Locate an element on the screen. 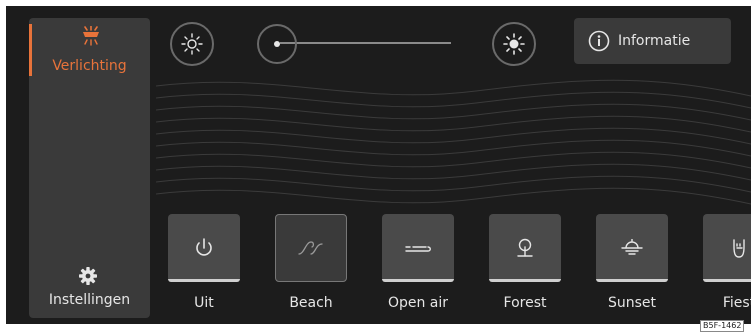 Image resolution: width=751 pixels, height=332 pixels. brightness-down-button is located at coordinates (192, 44).